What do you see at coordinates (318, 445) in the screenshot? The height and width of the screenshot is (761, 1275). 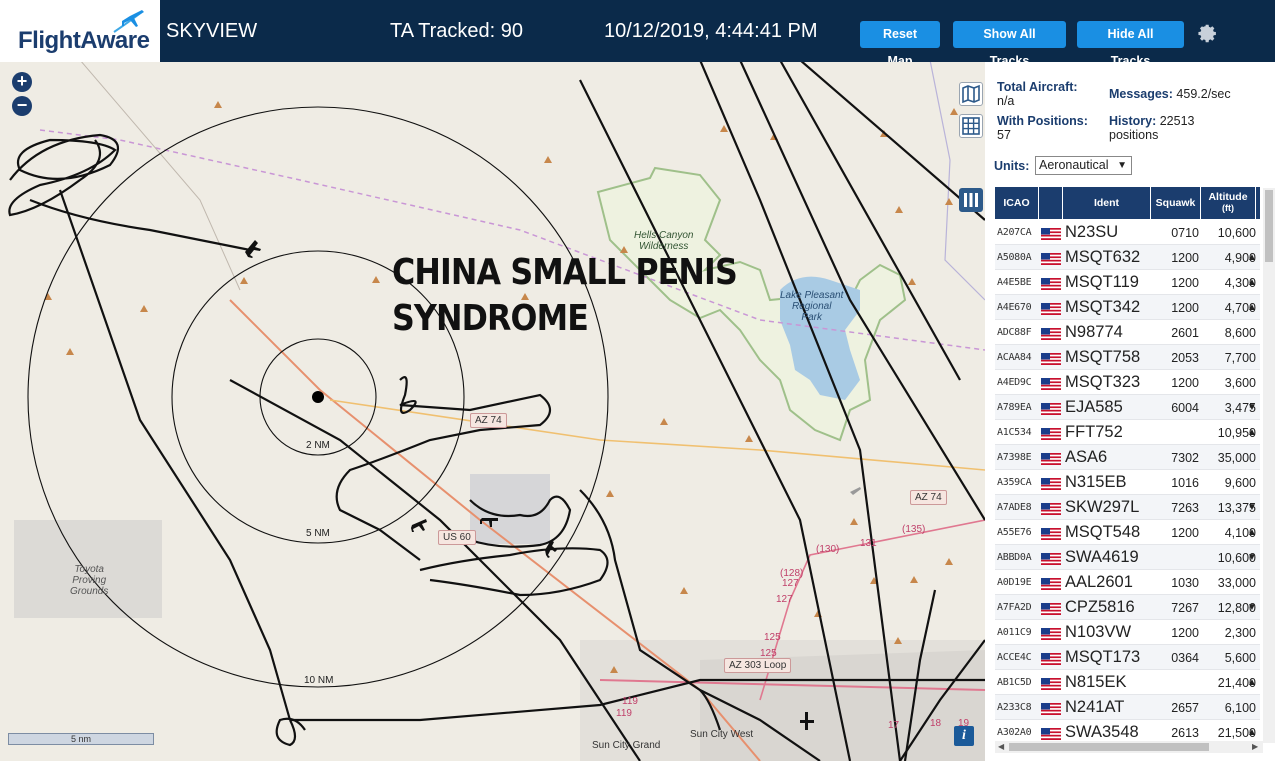 I see `ring-label-2nm: 2 NM` at bounding box center [318, 445].